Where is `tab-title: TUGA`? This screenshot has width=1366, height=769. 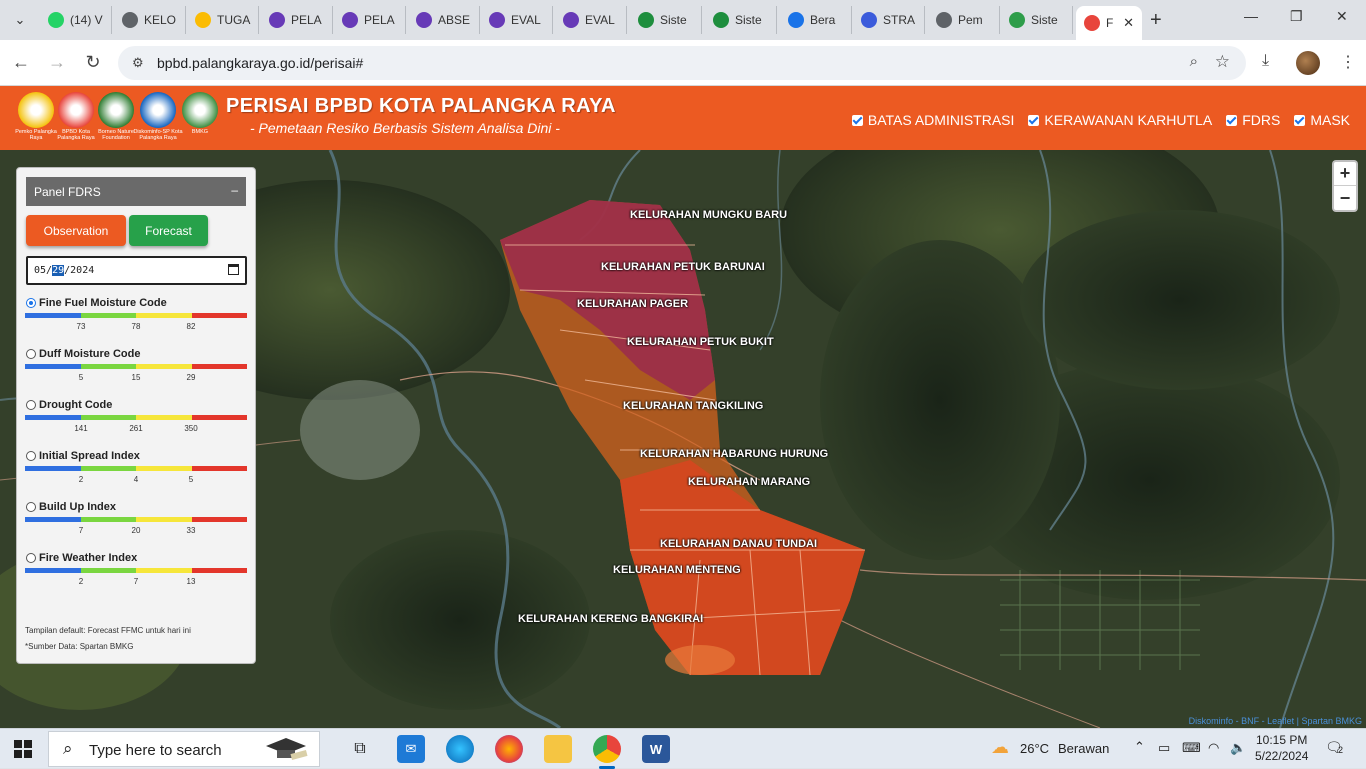 tab-title: TUGA is located at coordinates (234, 20).